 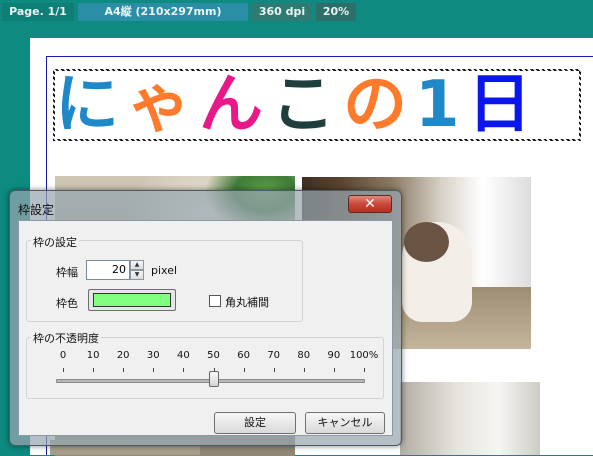 I want to click on opacity-tick-labels: 0 10 20 30 40 50 60 70 80 90 100%, so click(x=206, y=357).